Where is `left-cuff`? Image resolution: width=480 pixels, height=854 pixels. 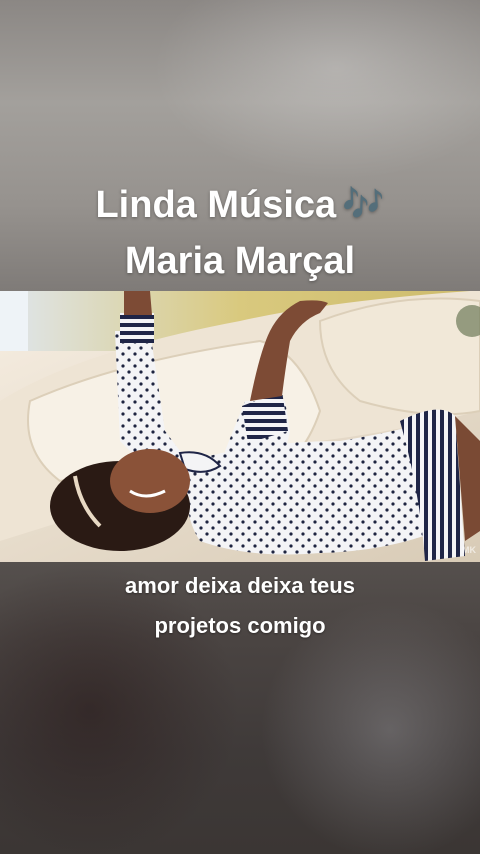
left-cuff is located at coordinates (137, 328).